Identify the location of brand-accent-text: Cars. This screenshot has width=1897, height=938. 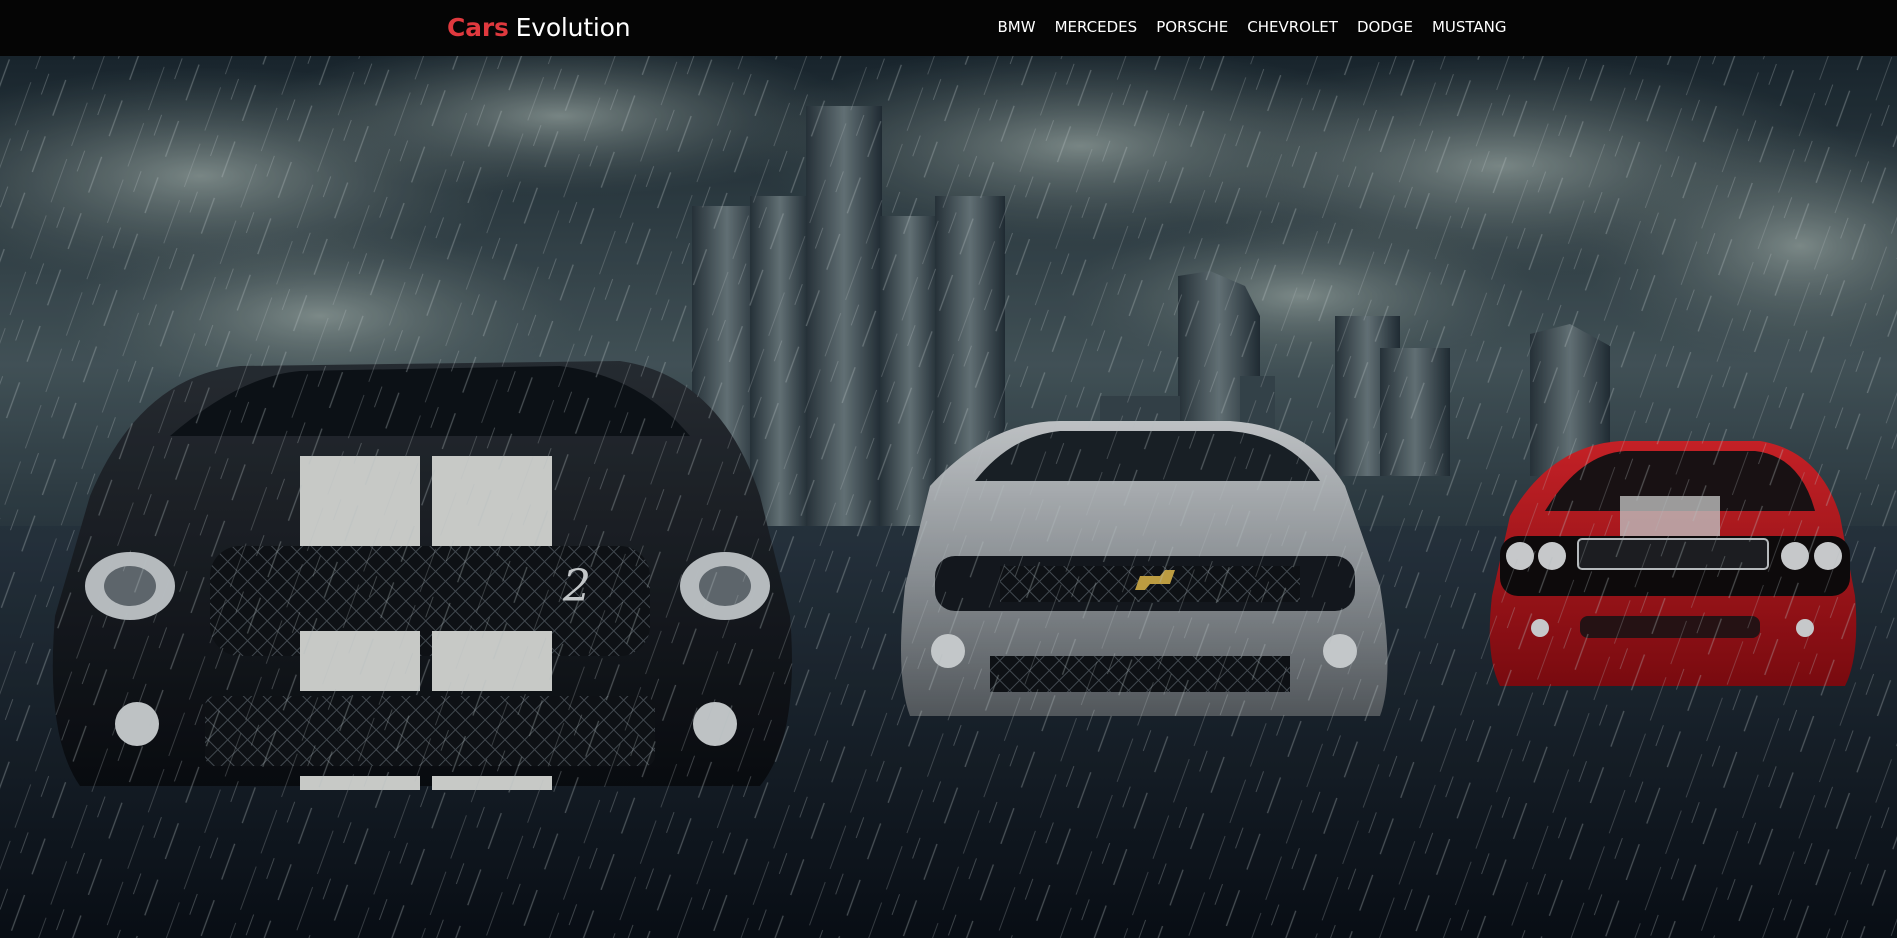
(478, 27).